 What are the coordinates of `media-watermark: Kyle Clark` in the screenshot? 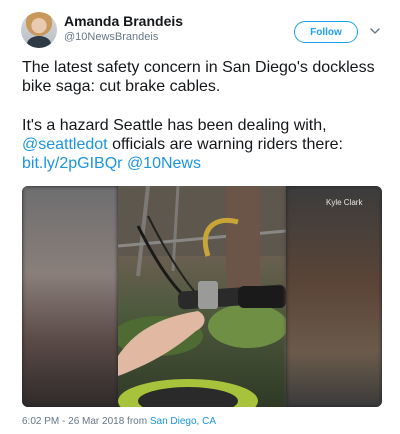 It's located at (344, 202).